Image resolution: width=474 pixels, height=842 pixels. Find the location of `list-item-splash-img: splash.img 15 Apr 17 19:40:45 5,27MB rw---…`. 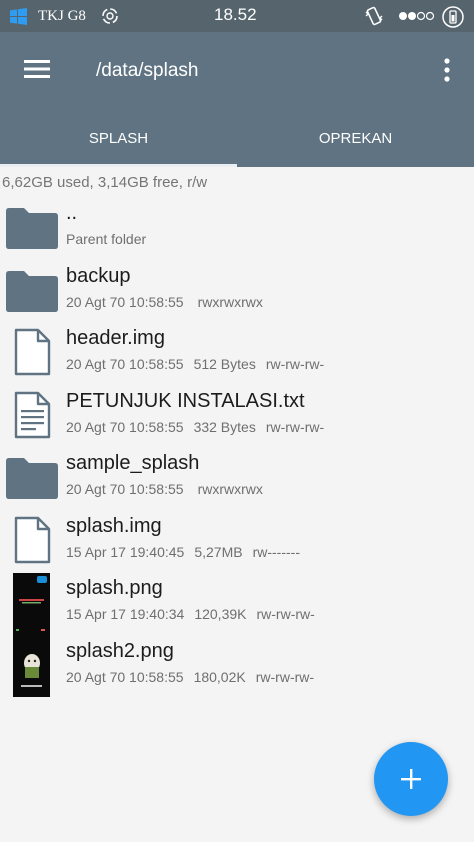

list-item-splash-img: splash.img 15 Apr 17 19:40:45 5,27MB rw---… is located at coordinates (237, 540).